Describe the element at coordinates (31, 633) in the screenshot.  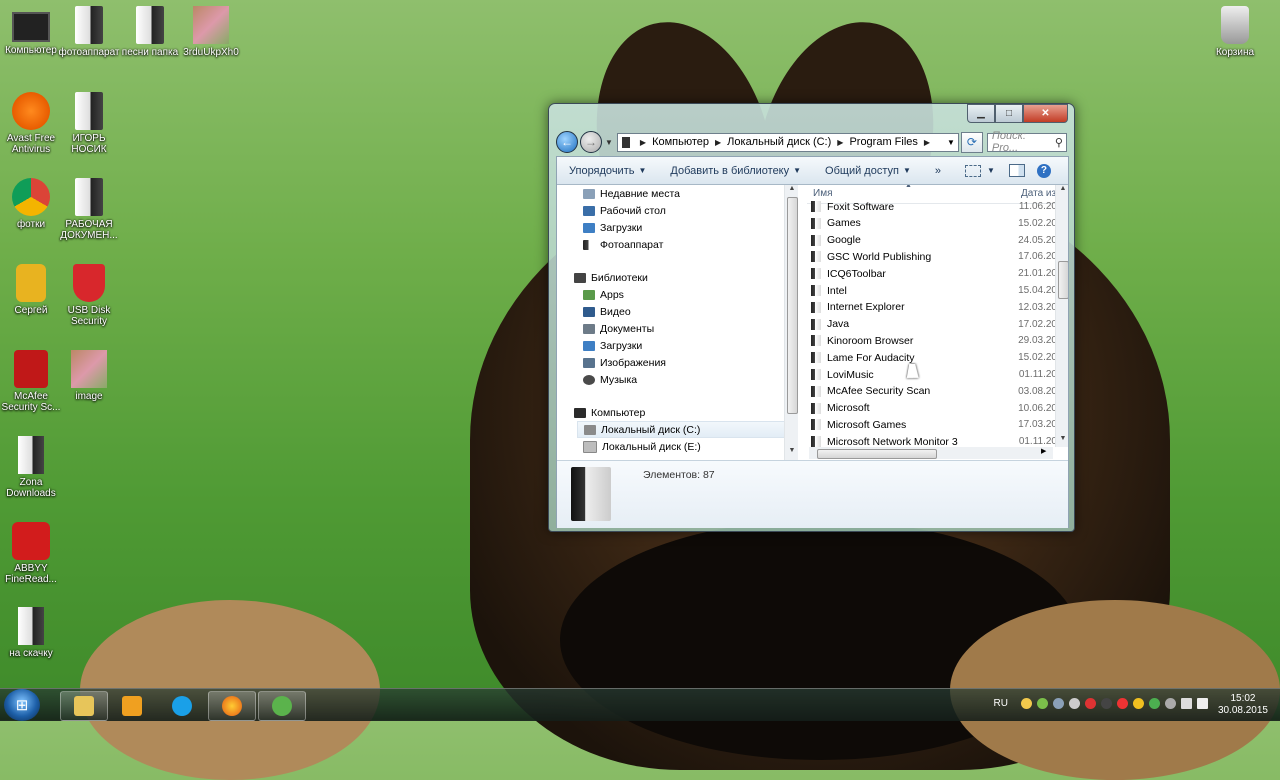
I see `desktop-icon-to-download: на скачку` at that location.